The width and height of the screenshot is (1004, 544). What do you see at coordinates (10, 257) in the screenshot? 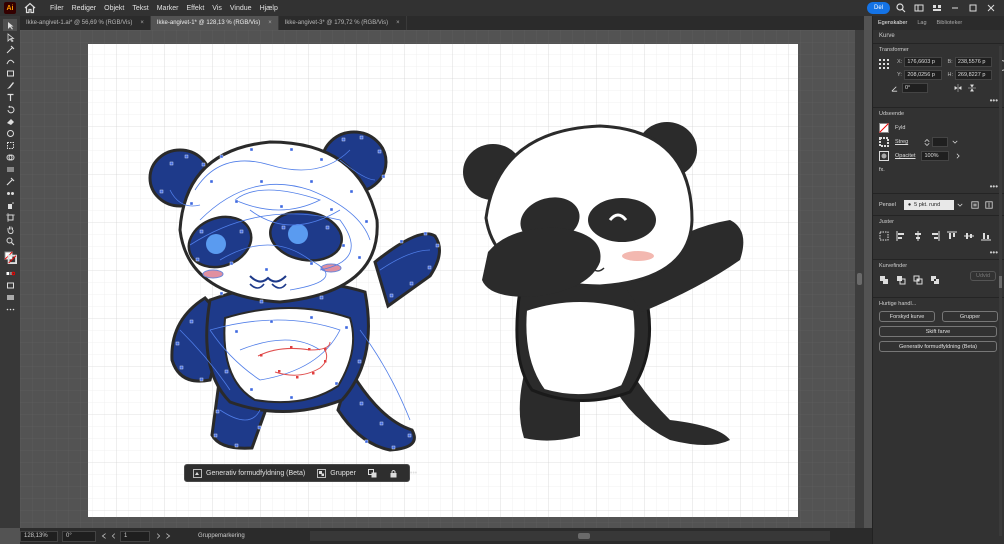
I see `fill-stroke-swatches` at bounding box center [10, 257].